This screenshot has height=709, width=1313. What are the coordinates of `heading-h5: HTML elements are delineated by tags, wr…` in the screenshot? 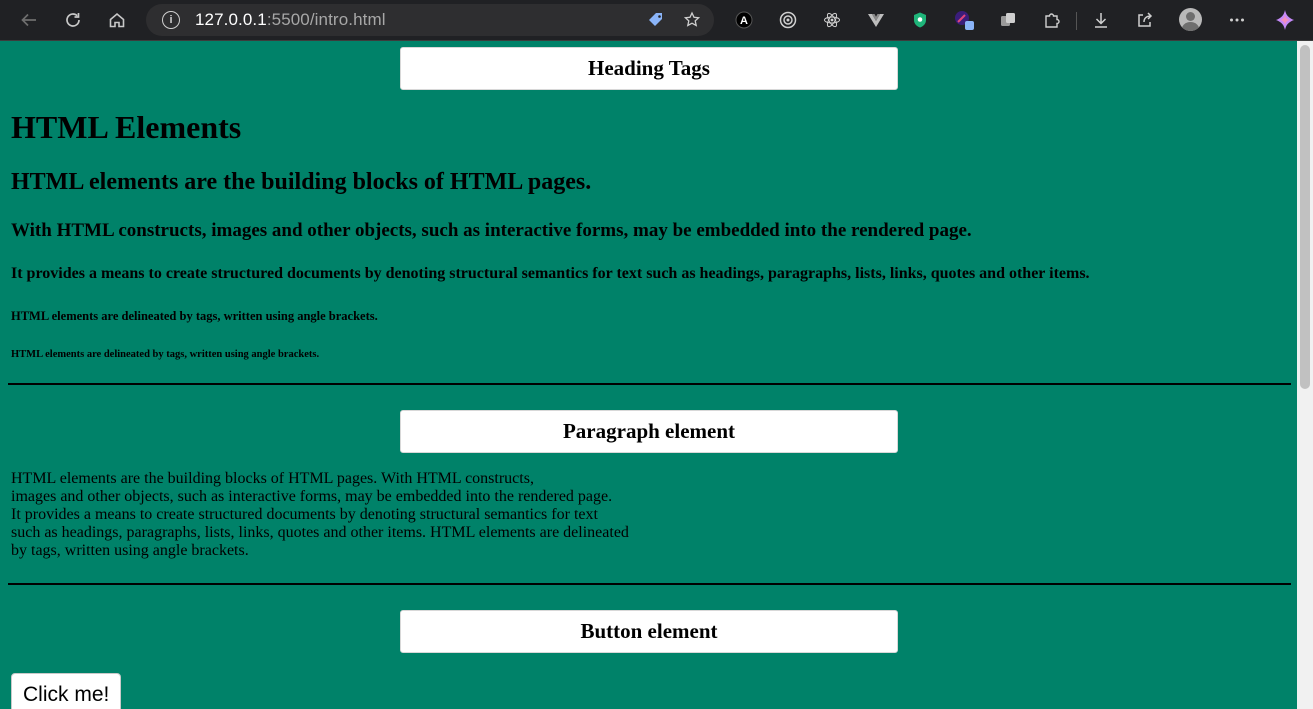 It's located at (194, 316).